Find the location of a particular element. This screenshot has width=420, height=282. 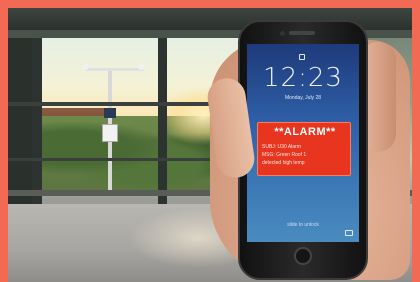

alarm-message-detail: detected high temp is located at coordinates (283, 163).